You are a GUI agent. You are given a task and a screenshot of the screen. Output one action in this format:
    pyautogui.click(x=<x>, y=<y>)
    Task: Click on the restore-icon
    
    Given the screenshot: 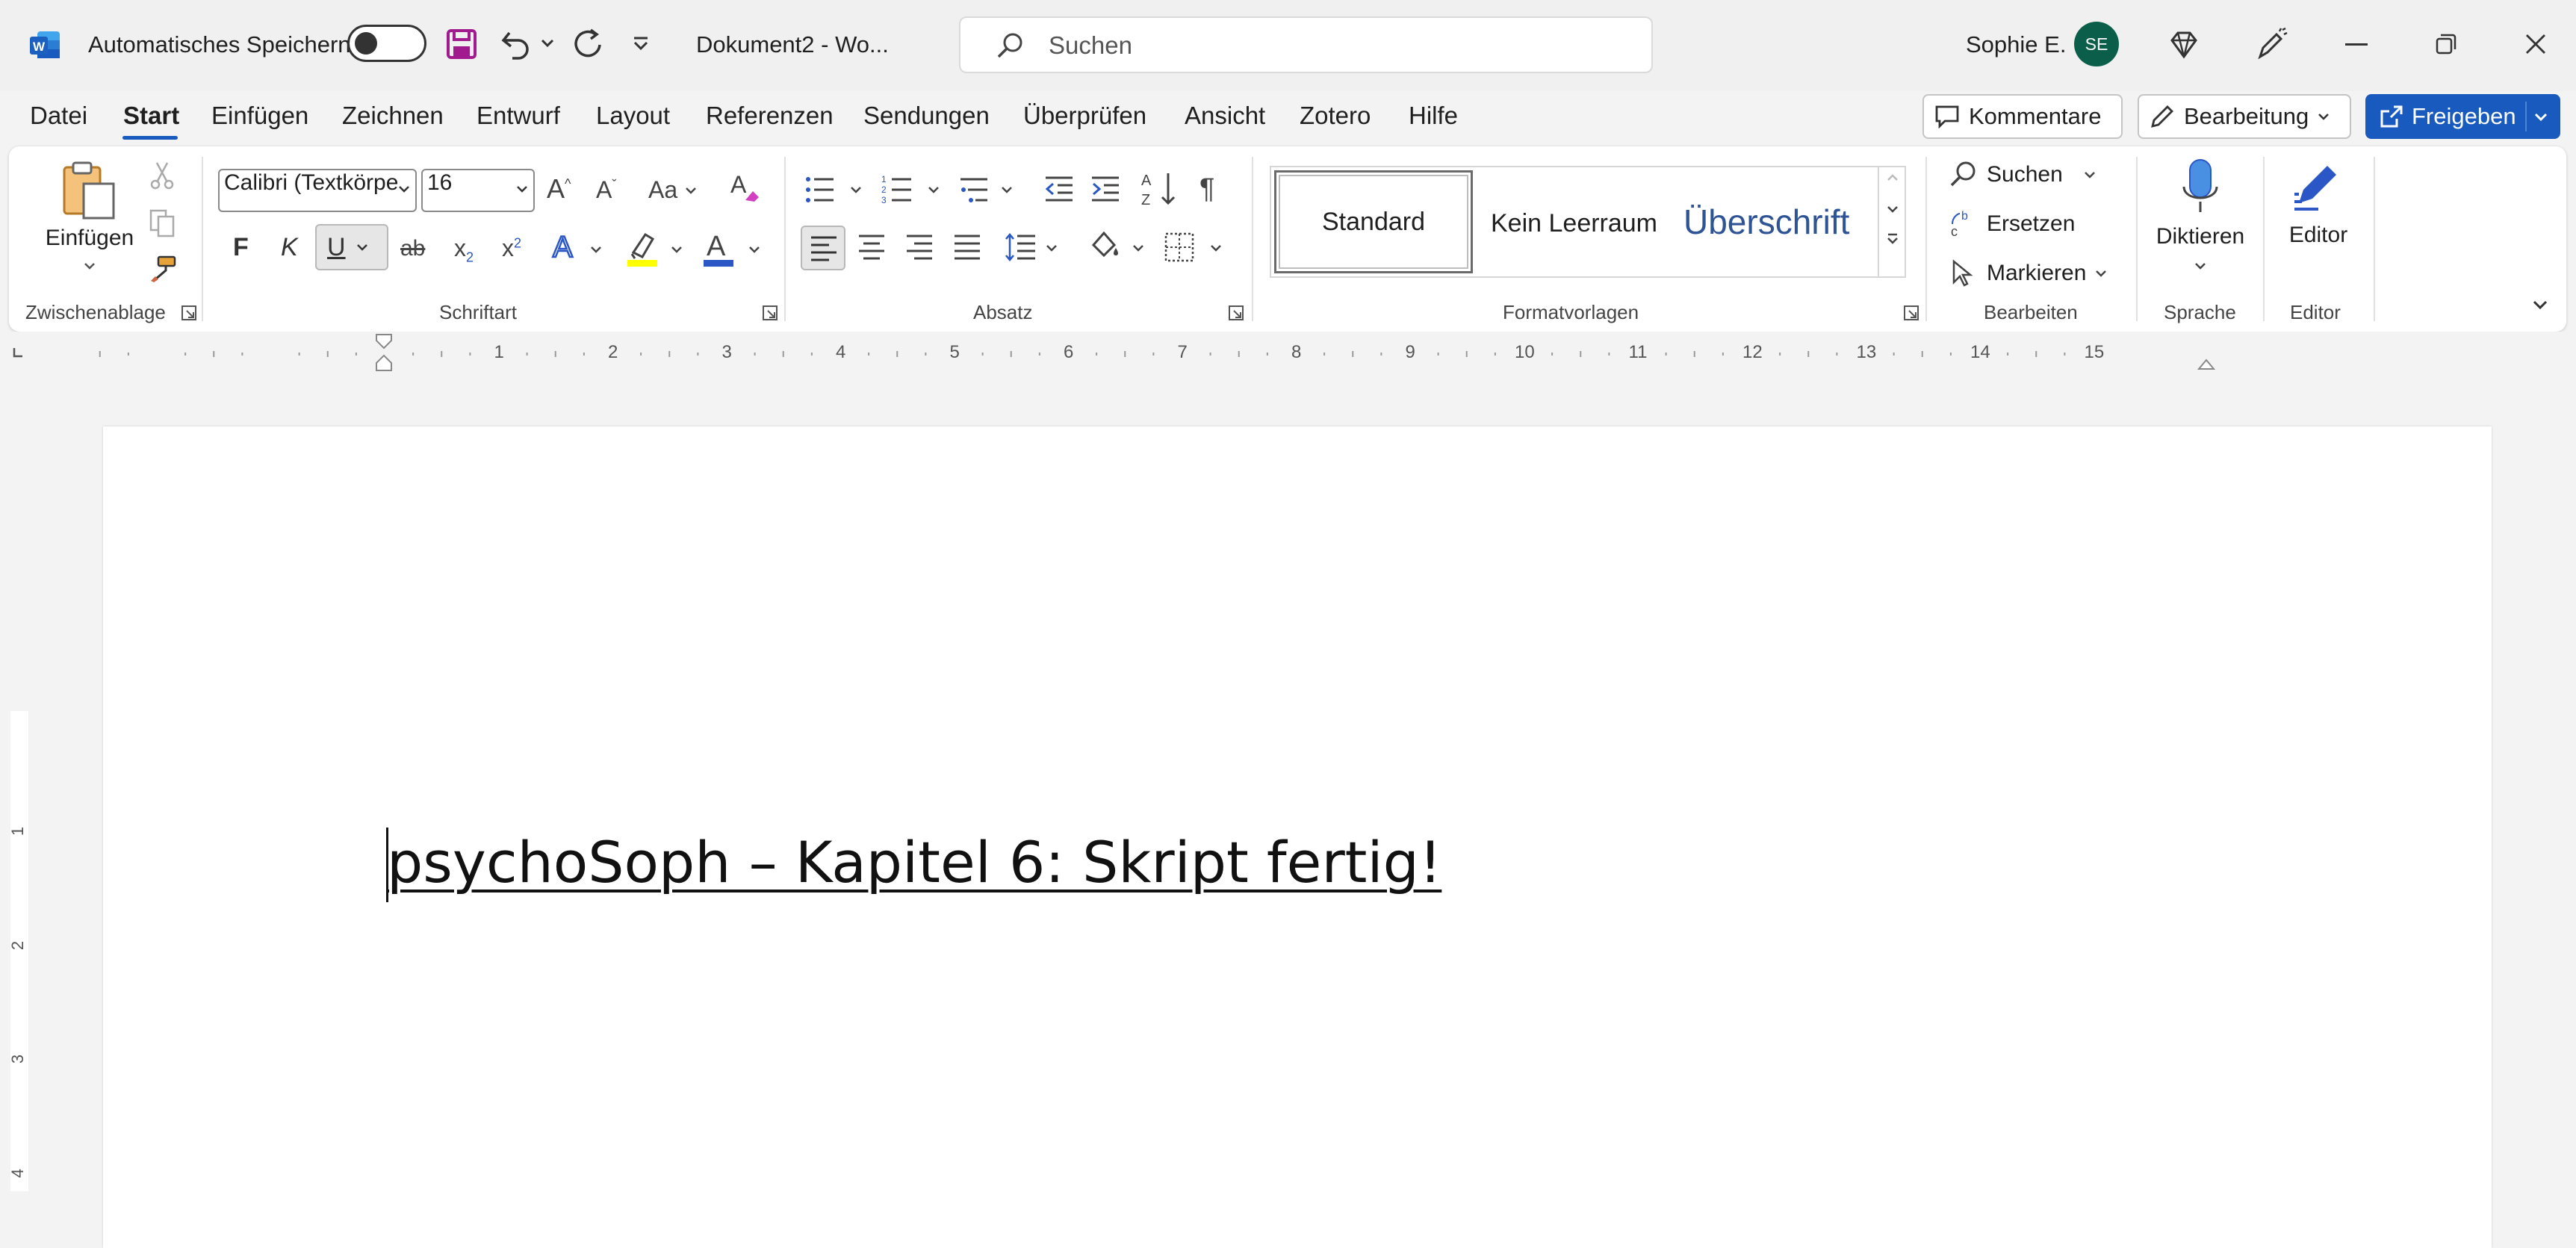 What is the action you would take?
    pyautogui.click(x=2446, y=44)
    